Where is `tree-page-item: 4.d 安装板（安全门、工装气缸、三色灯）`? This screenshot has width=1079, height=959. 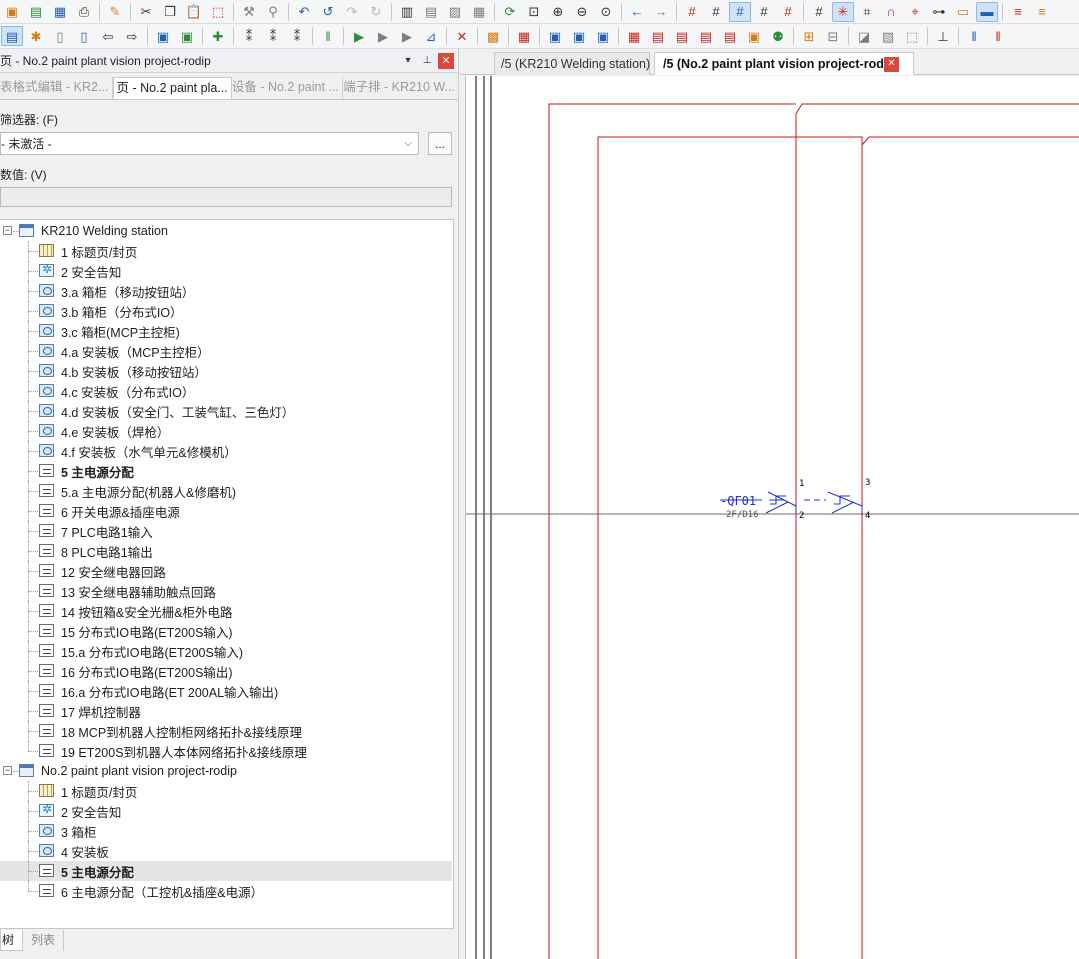
tree-page-item: 4.d 安装板（安全门、工装气缸、三色灯） is located at coordinates (226, 411).